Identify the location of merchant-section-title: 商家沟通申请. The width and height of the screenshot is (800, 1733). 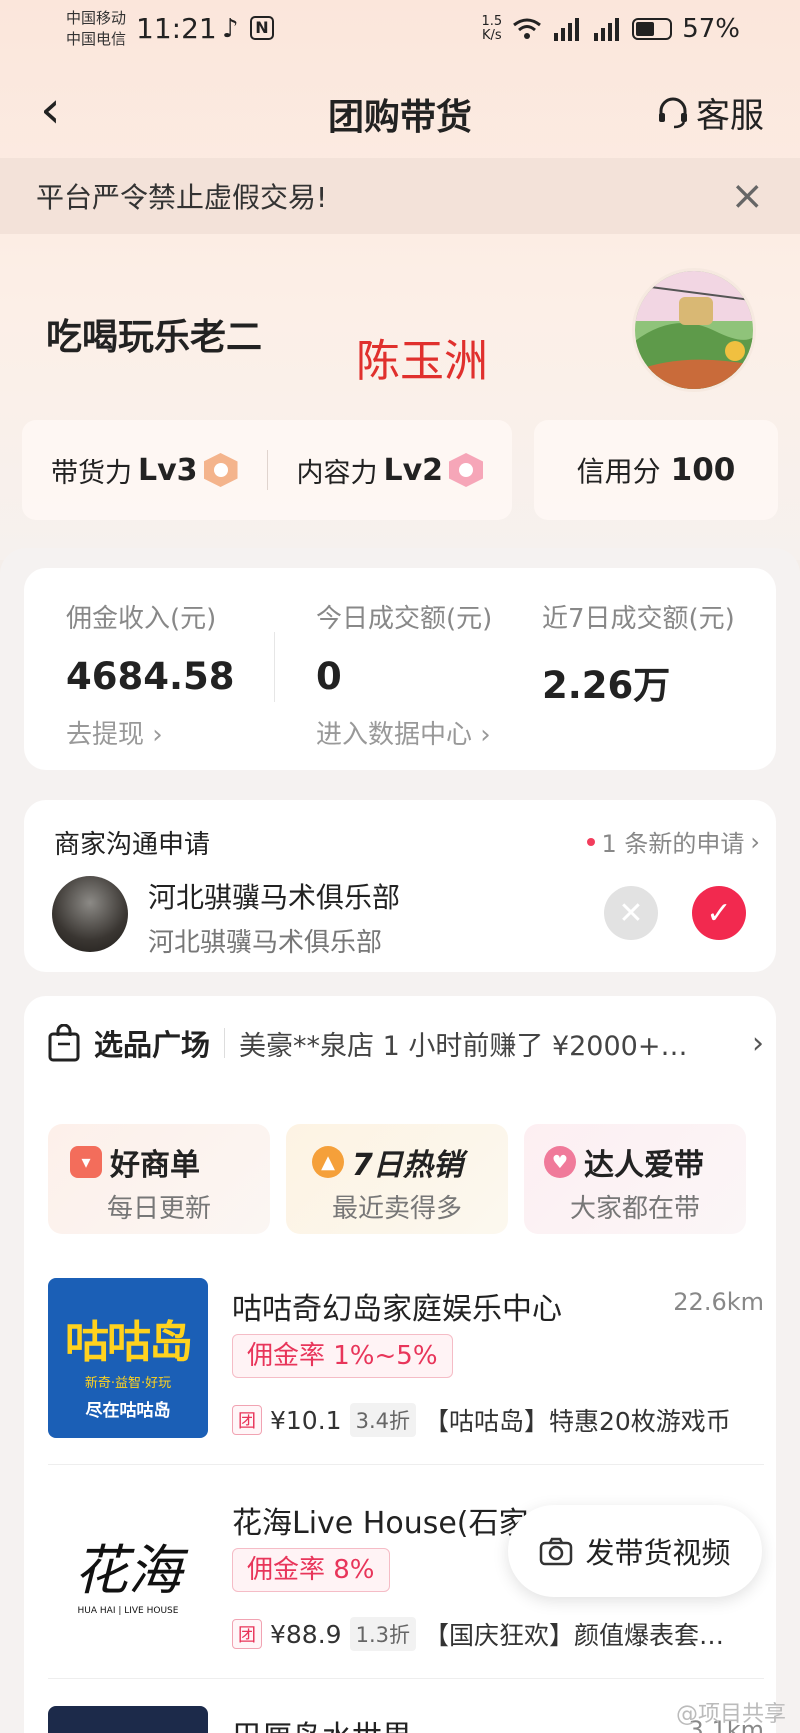
(132, 845).